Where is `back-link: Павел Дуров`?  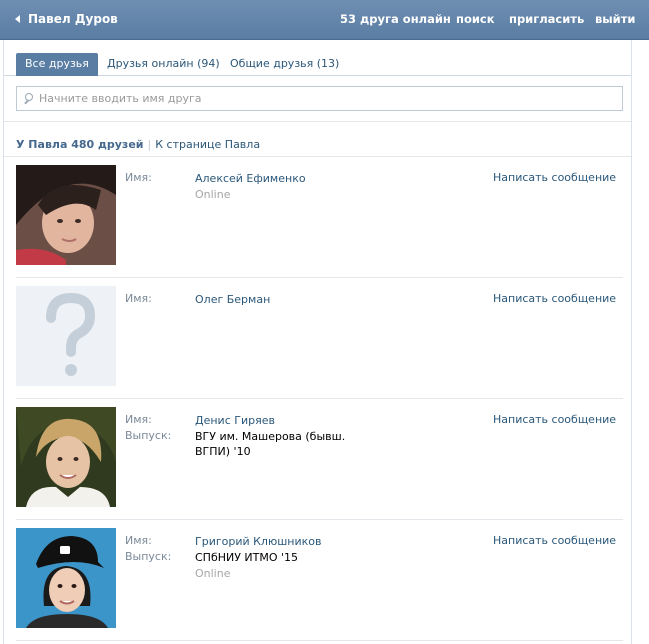
back-link: Павел Дуров is located at coordinates (66, 19).